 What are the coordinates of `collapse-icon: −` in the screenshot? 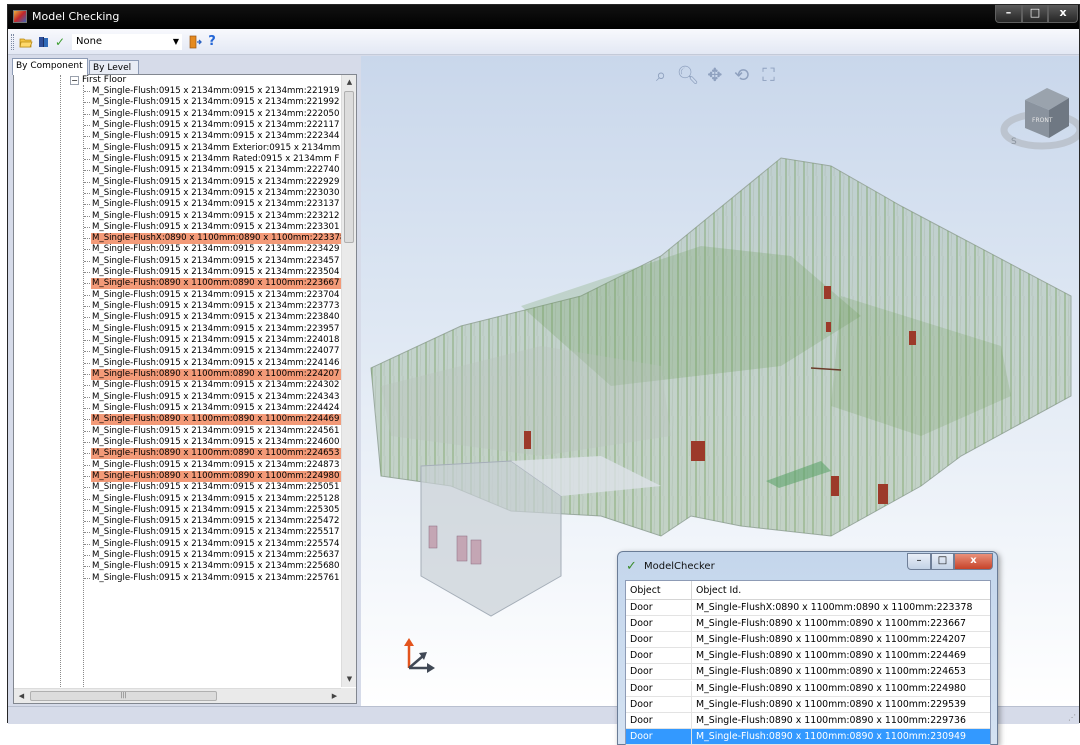 It's located at (74, 80).